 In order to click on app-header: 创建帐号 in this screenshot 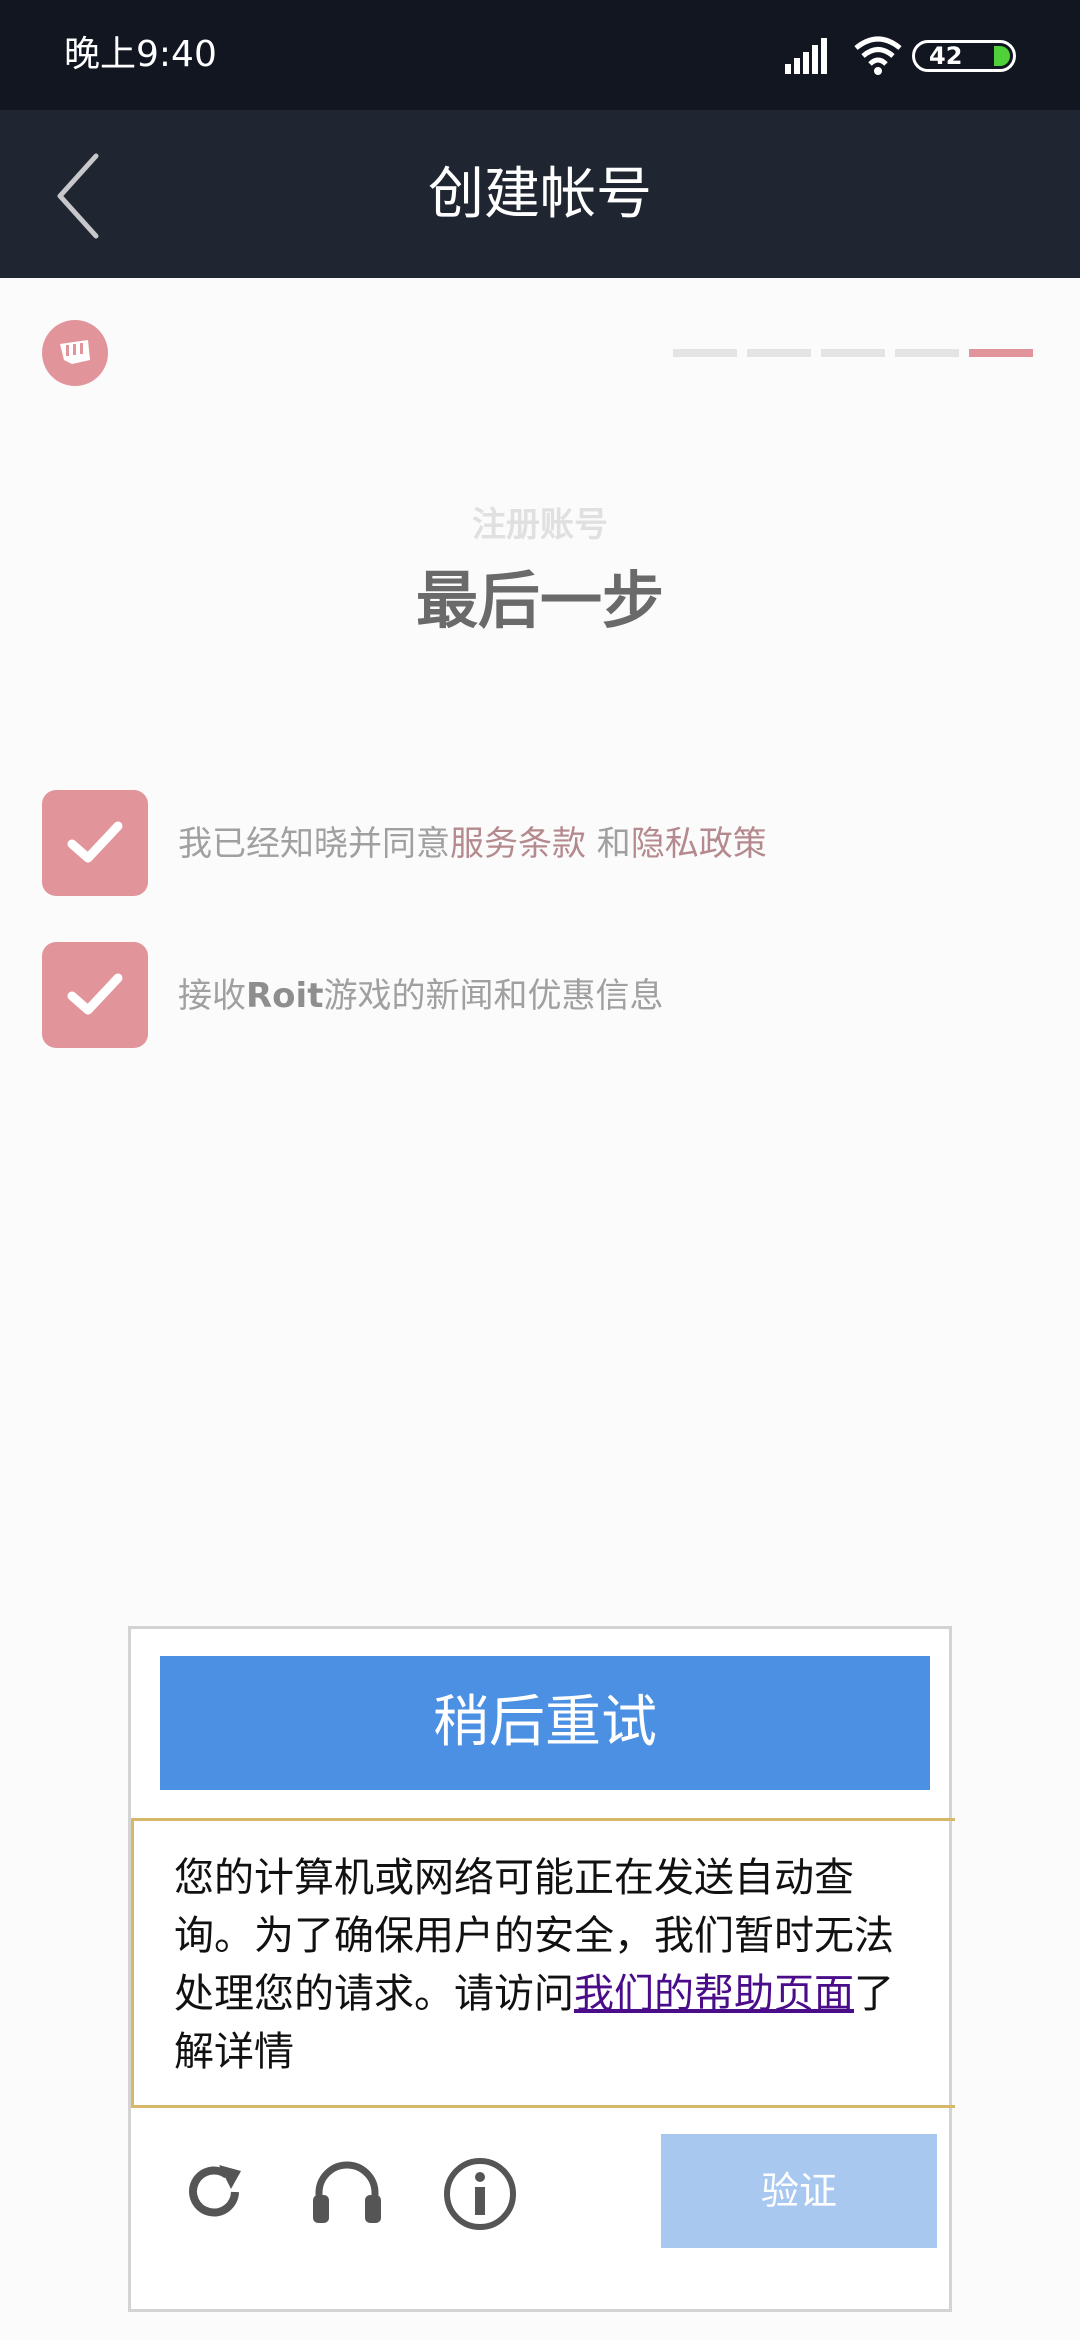, I will do `click(540, 194)`.